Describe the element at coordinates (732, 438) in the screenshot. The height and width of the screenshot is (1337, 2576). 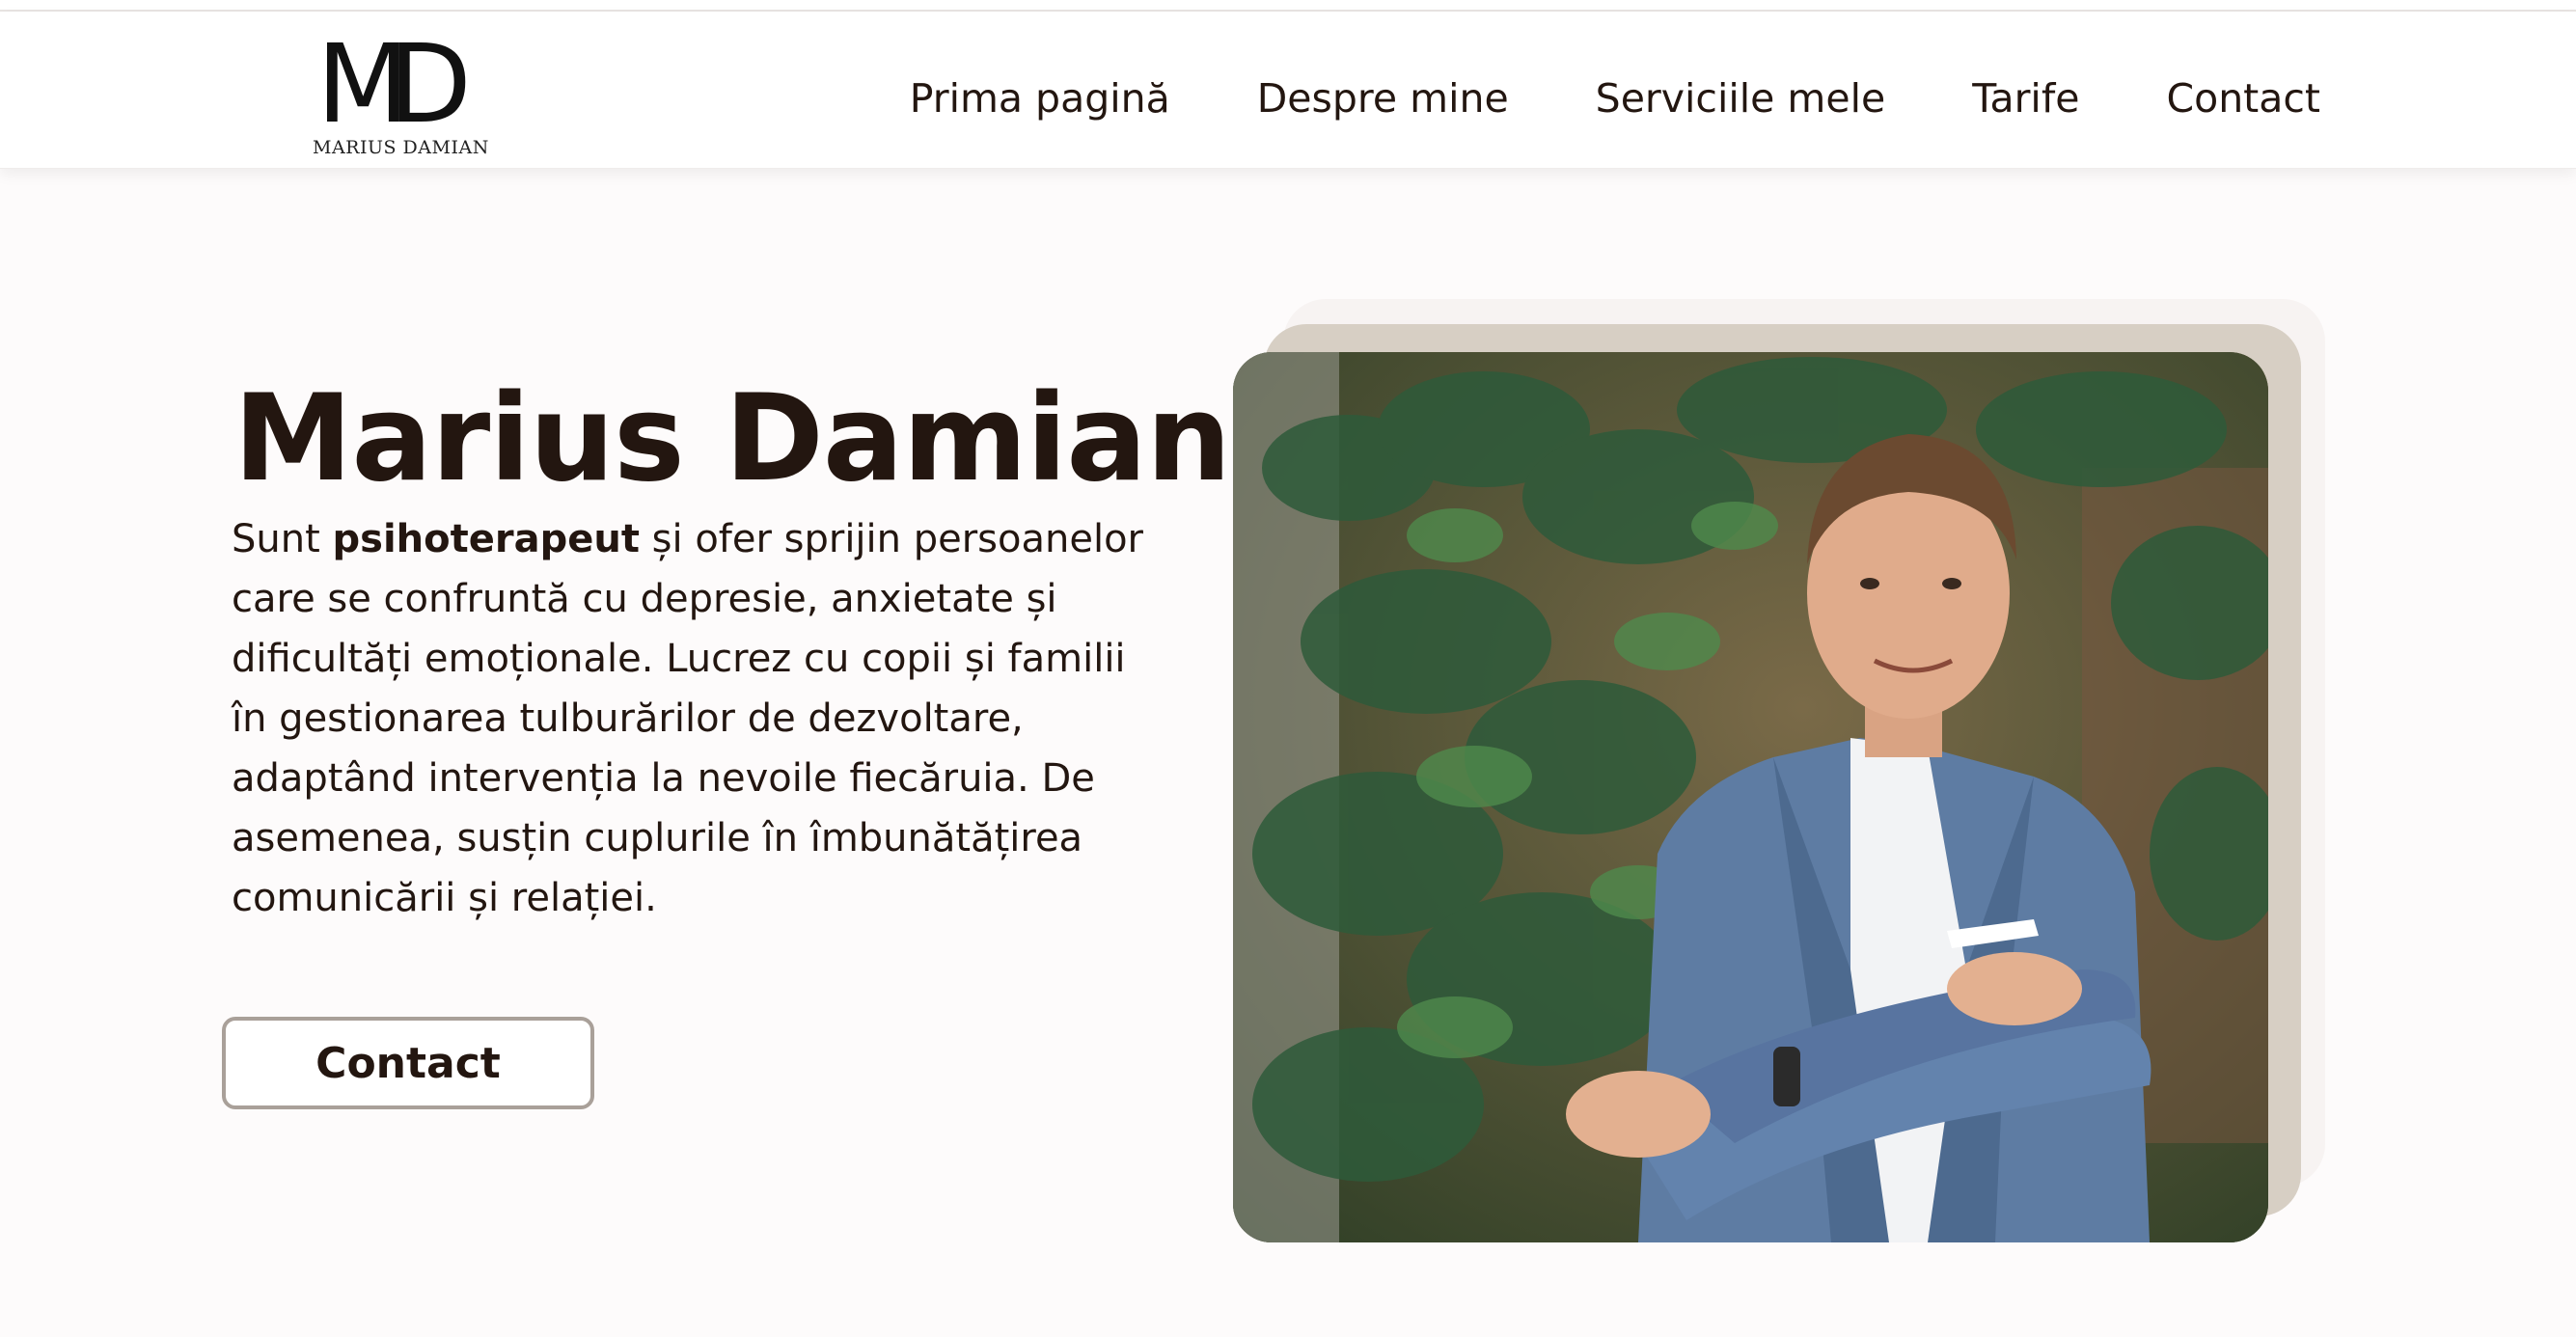
I see `page-title: Marius Damian` at that location.